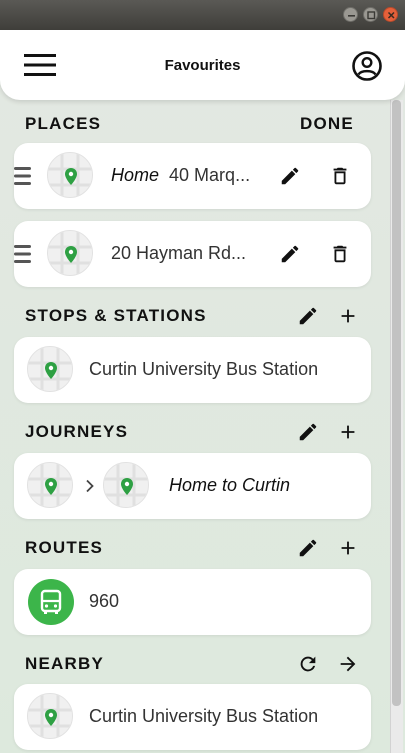  I want to click on minimize-icon, so click(351, 16).